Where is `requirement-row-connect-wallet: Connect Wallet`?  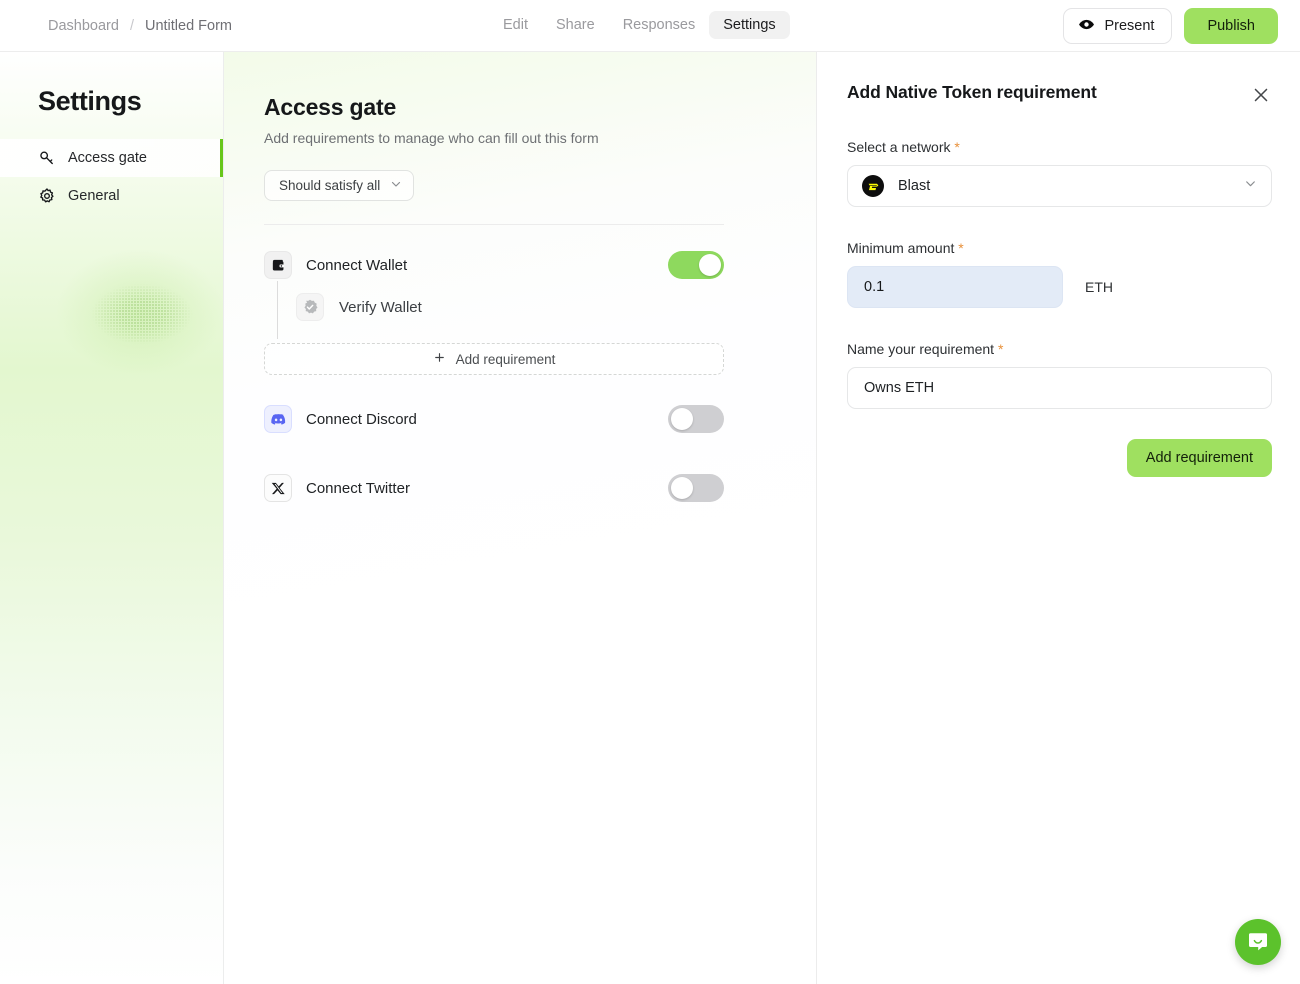
requirement-row-connect-wallet: Connect Wallet is located at coordinates (494, 265).